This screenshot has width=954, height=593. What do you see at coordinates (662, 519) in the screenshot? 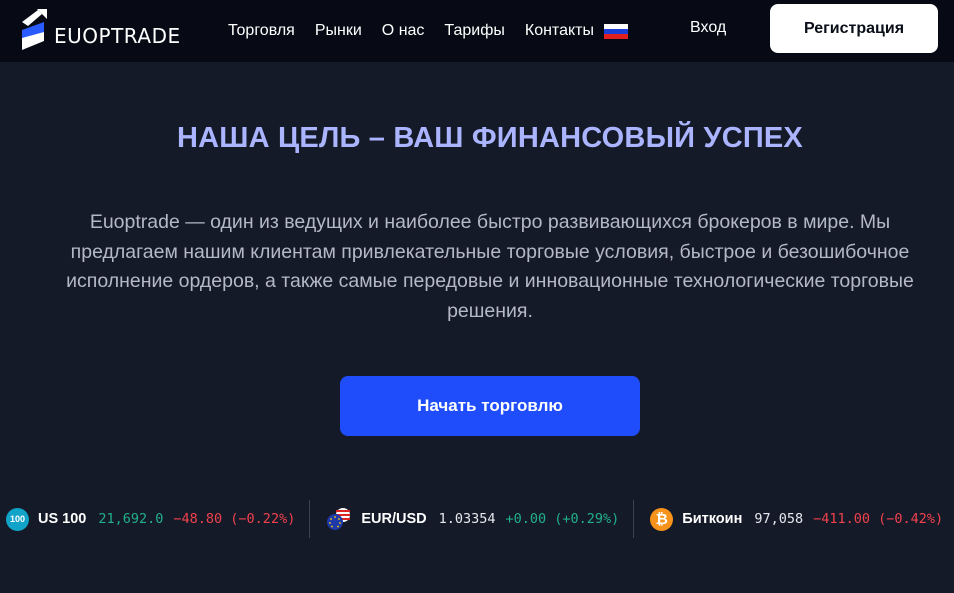
I see `bitcoin-icon: ₿` at bounding box center [662, 519].